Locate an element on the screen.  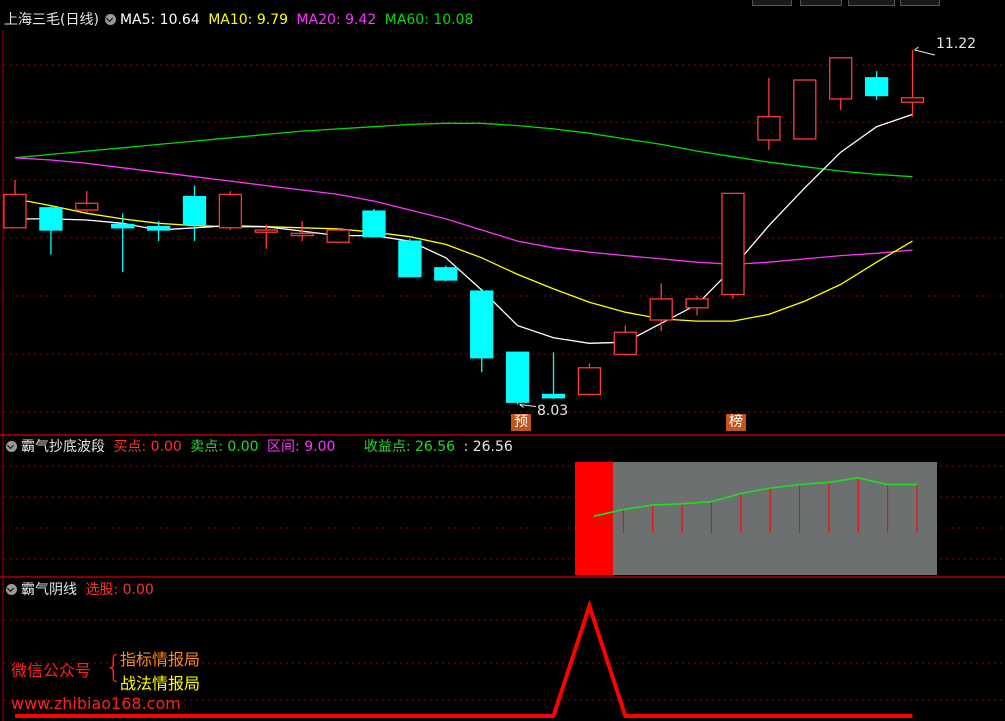
watermark-item-2: 战法情报局 is located at coordinates (160, 683).